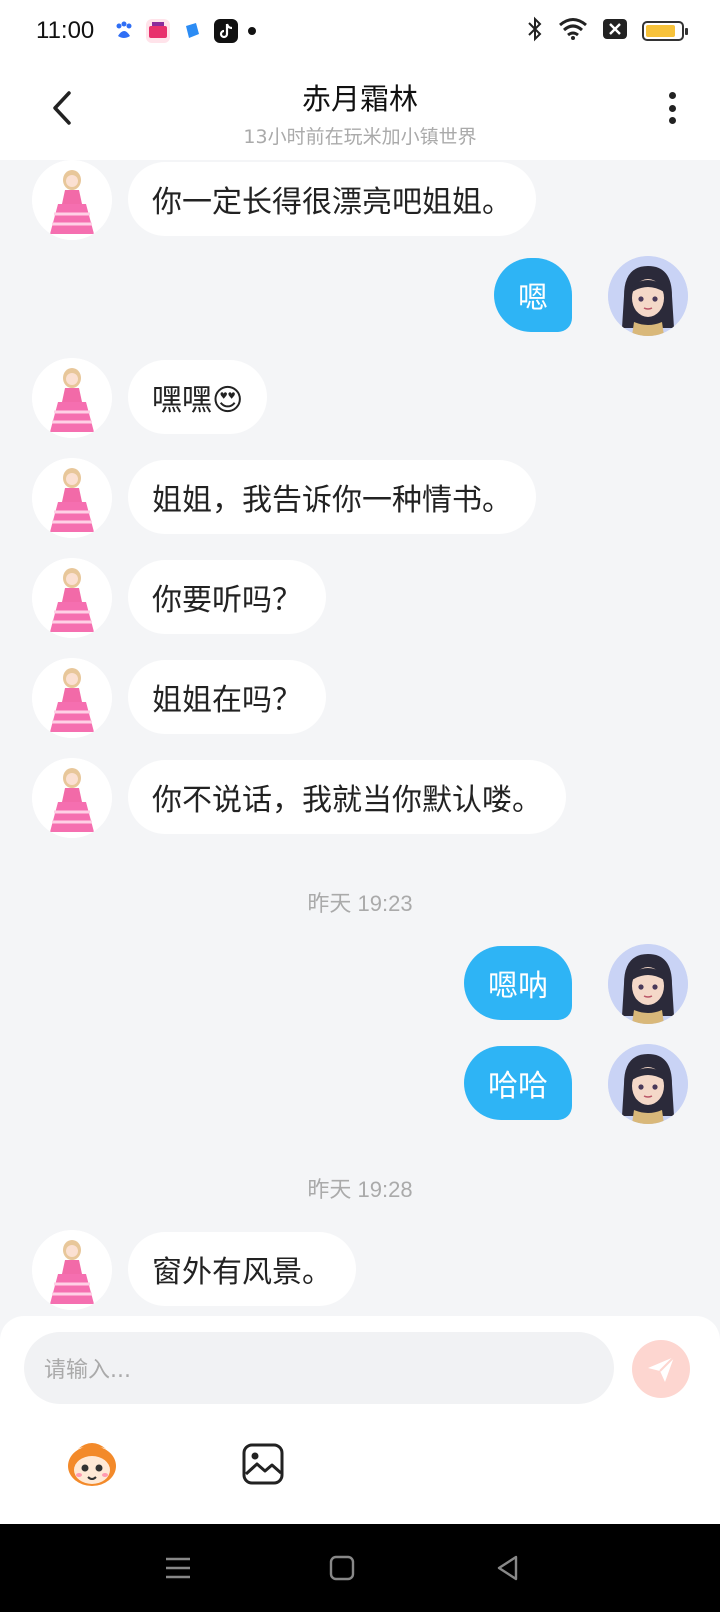 The image size is (720, 1612). What do you see at coordinates (332, 199) in the screenshot?
I see `message-bubble: 你一定长得很漂亮吧姐姐。` at bounding box center [332, 199].